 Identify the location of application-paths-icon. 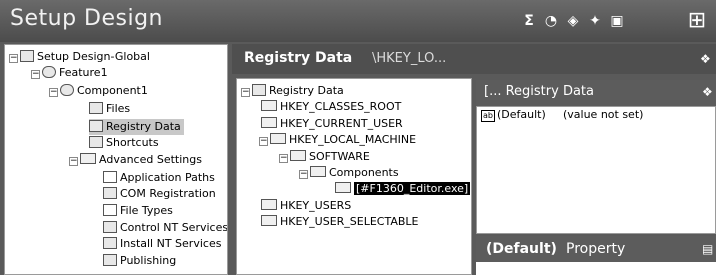
(110, 177).